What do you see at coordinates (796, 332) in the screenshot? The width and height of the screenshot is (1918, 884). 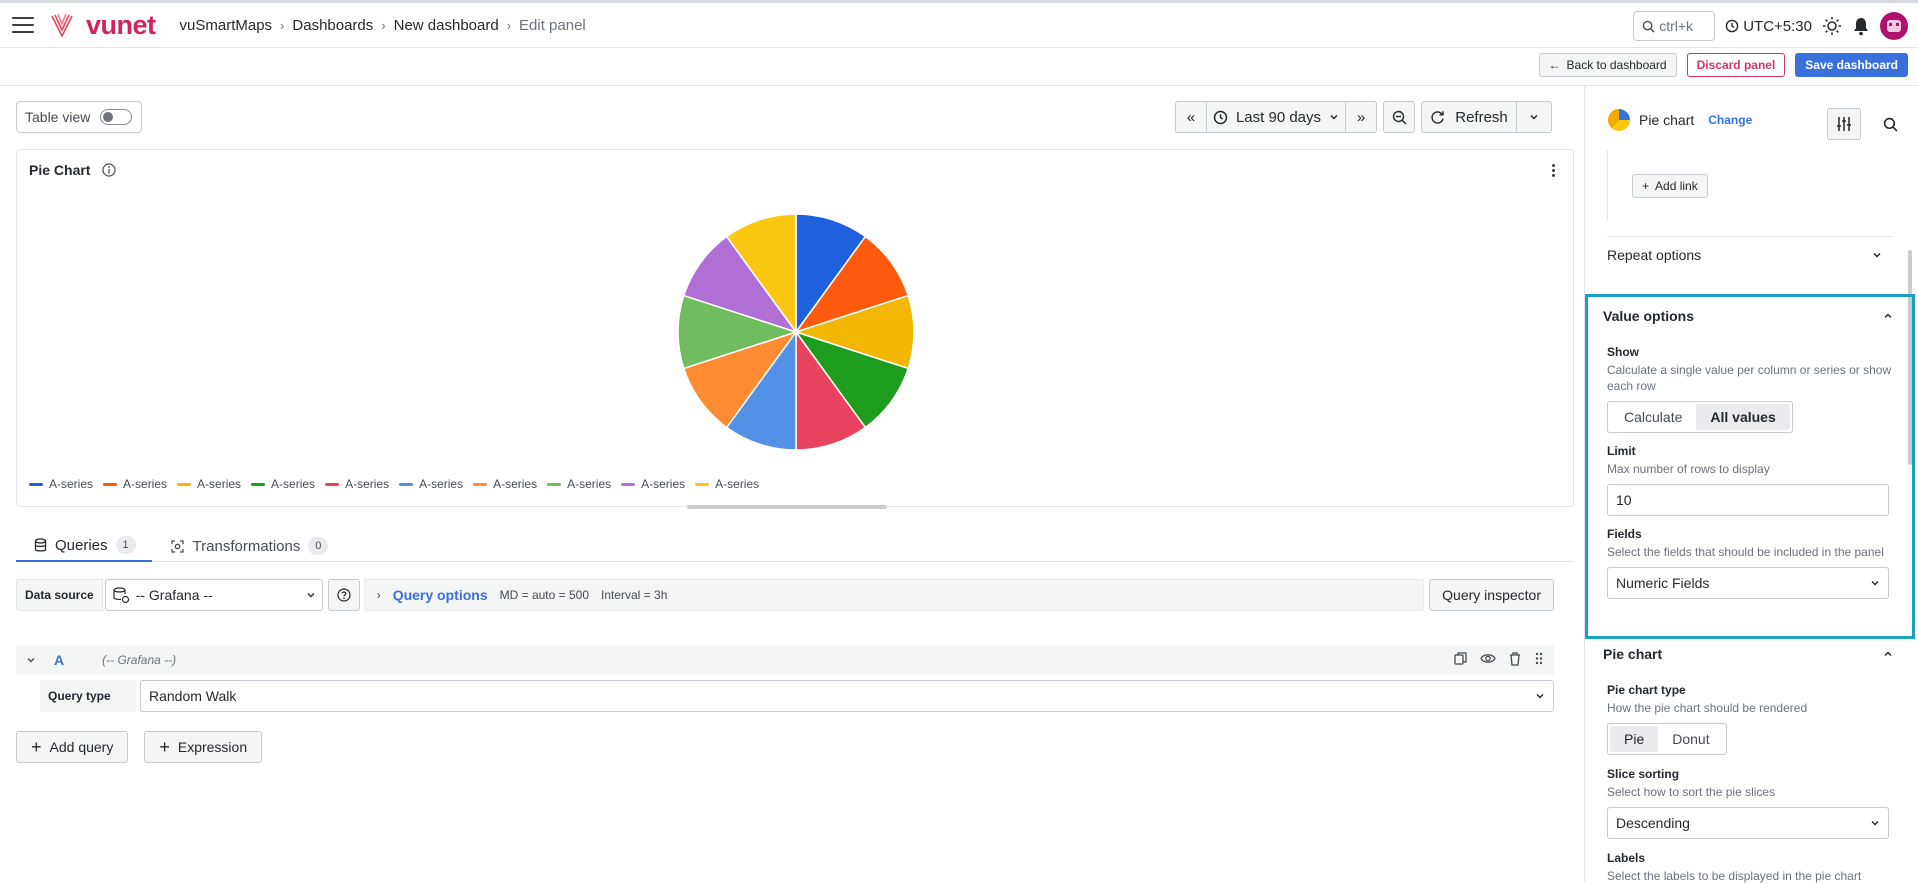 I see `pie-chart` at bounding box center [796, 332].